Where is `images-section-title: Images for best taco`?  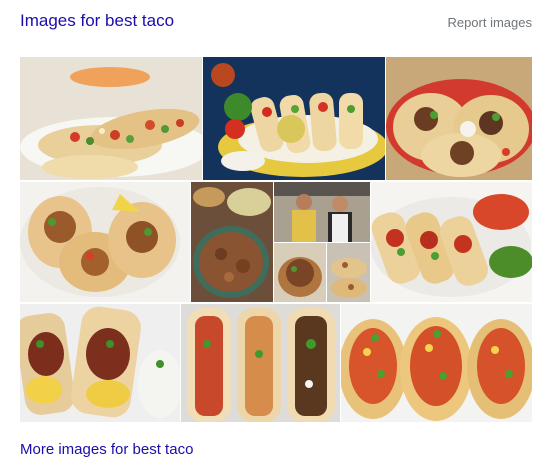 images-section-title: Images for best taco is located at coordinates (97, 21).